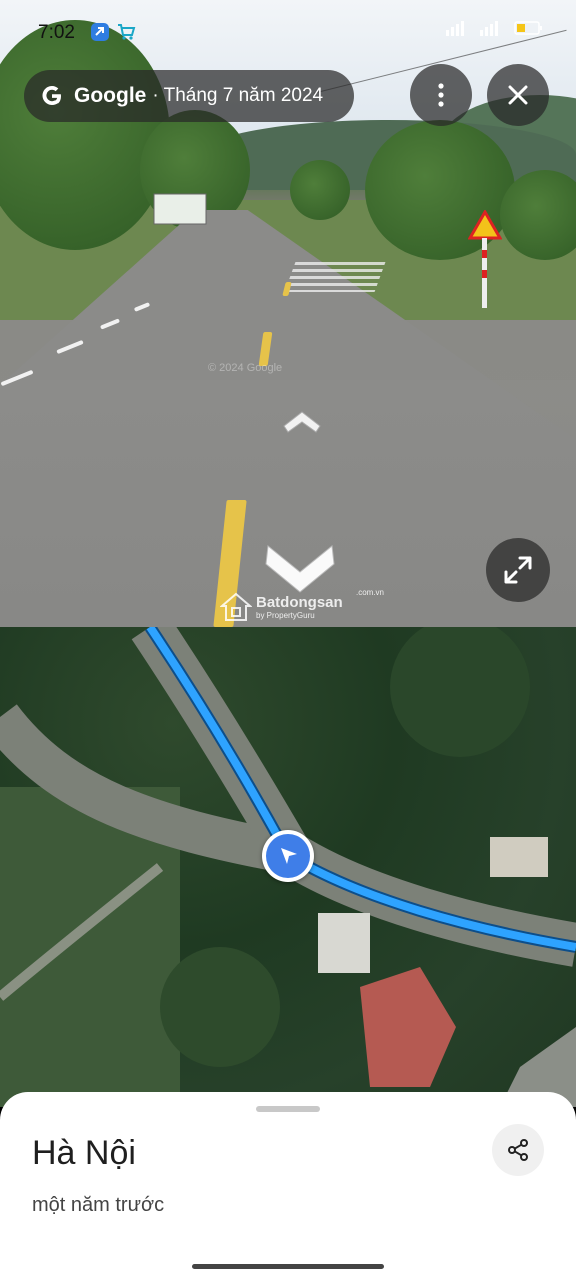 The width and height of the screenshot is (576, 1280). I want to click on gesture-bar, so click(288, 1266).